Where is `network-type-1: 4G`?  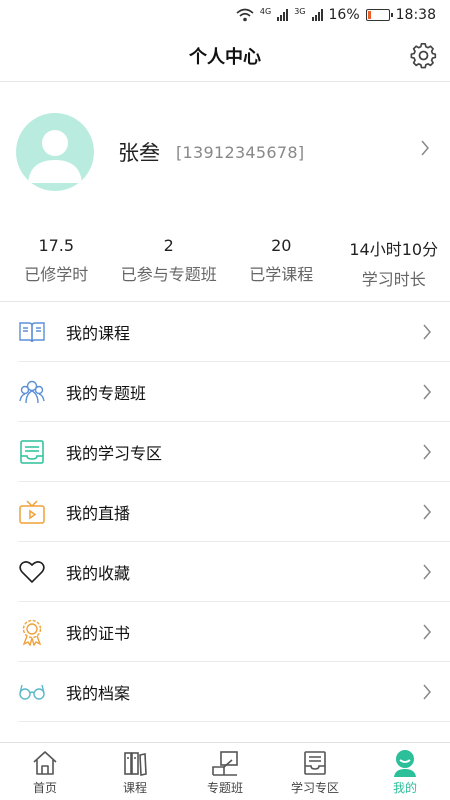
network-type-1: 4G is located at coordinates (265, 11).